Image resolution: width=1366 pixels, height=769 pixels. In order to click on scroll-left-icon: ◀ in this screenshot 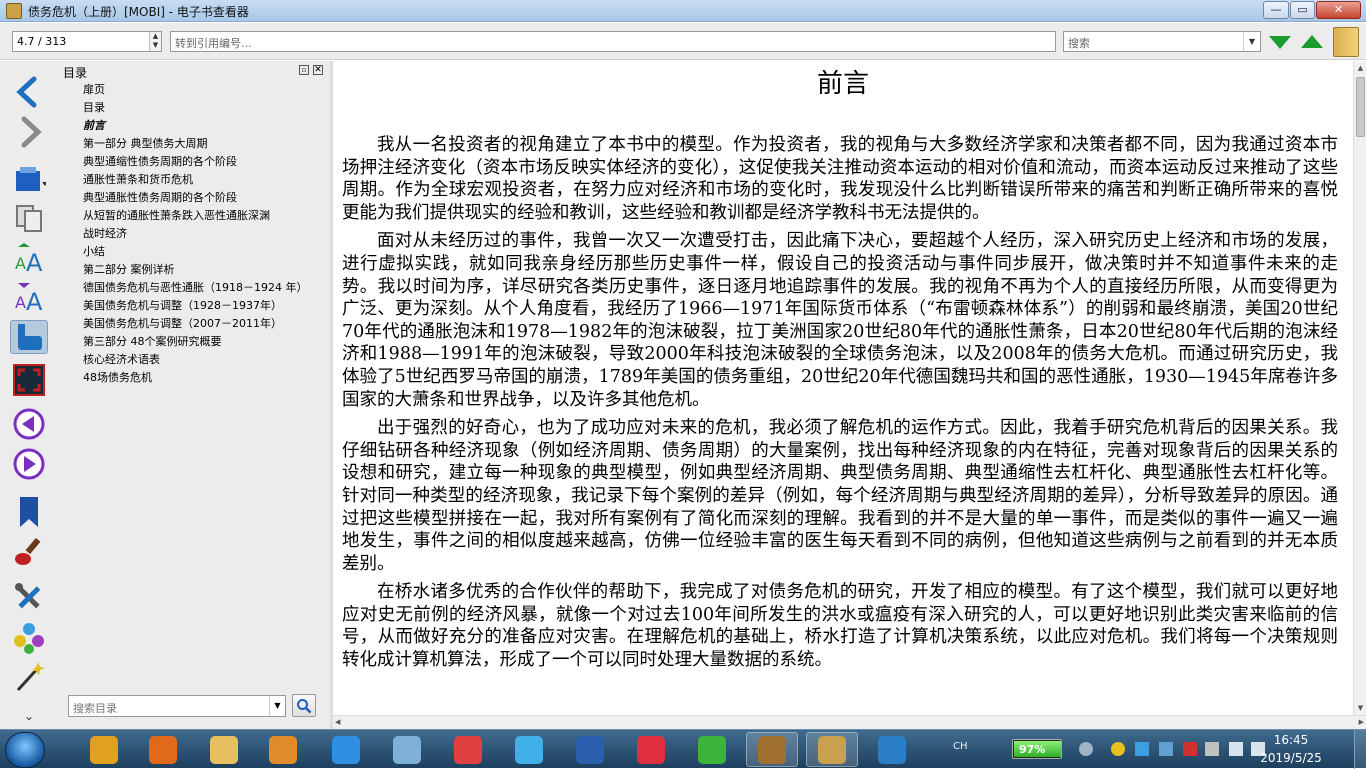, I will do `click(337, 722)`.